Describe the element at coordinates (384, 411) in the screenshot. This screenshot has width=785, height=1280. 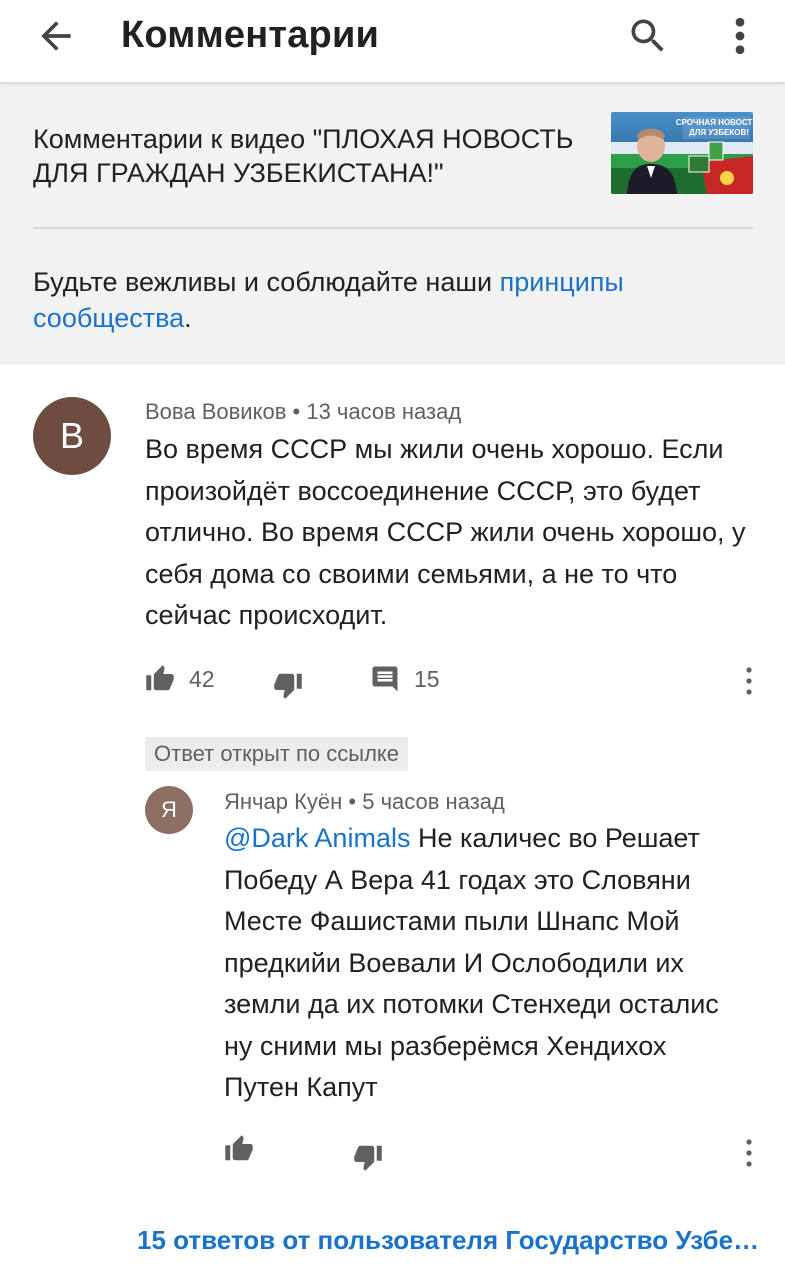
I see `comment-time: 13 часов назад` at that location.